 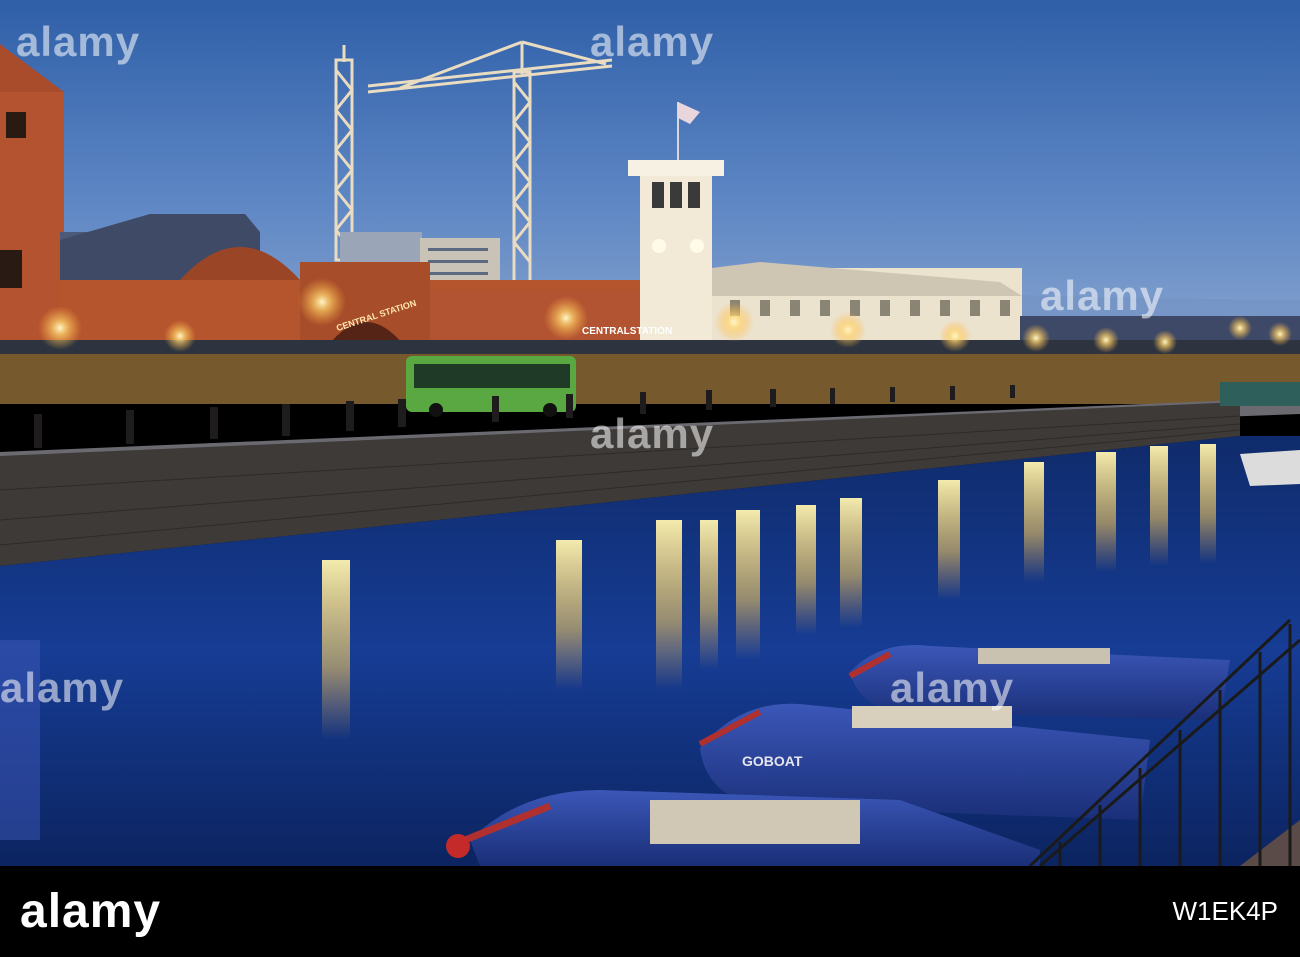 I want to click on footer-strip: alamy W1EK4P, so click(x=650, y=911).